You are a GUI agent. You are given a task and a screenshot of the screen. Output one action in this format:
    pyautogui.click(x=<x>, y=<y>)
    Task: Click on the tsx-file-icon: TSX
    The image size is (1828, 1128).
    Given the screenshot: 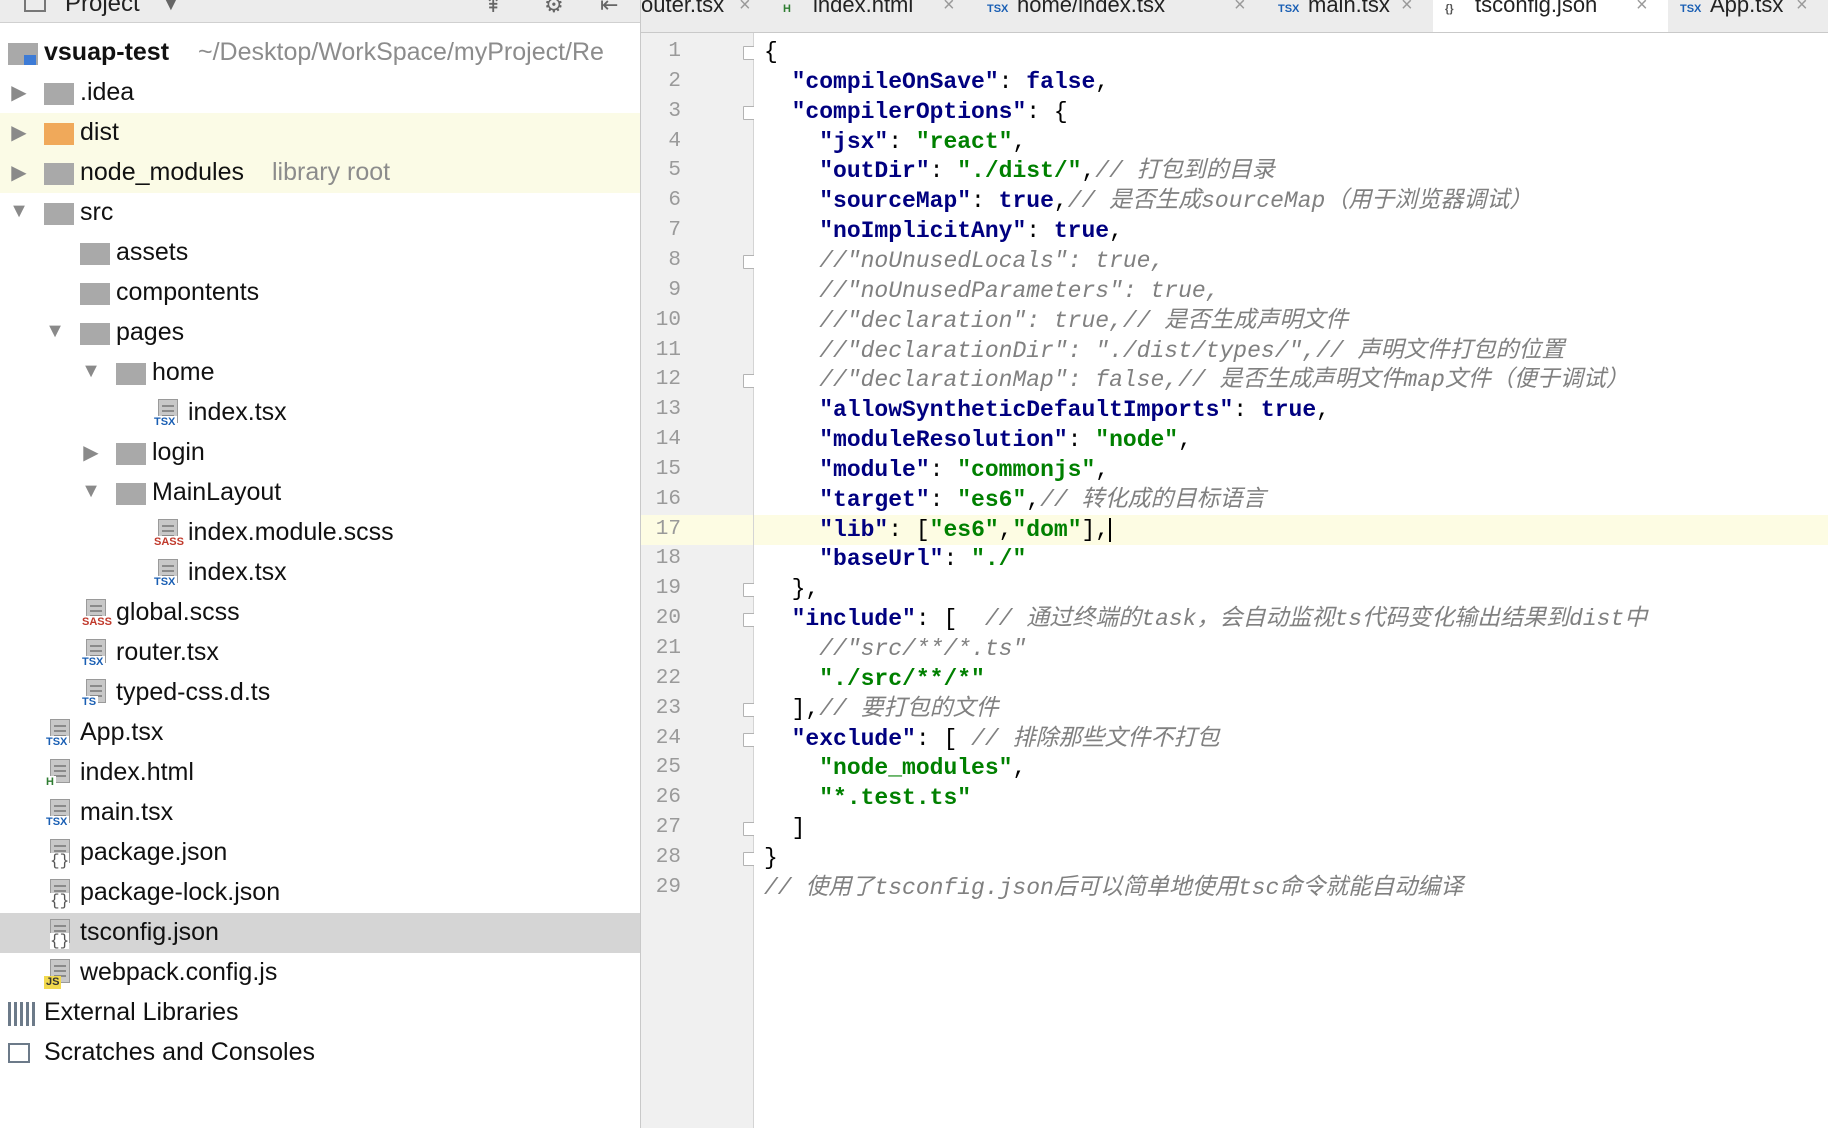 What is the action you would take?
    pyautogui.click(x=96, y=654)
    